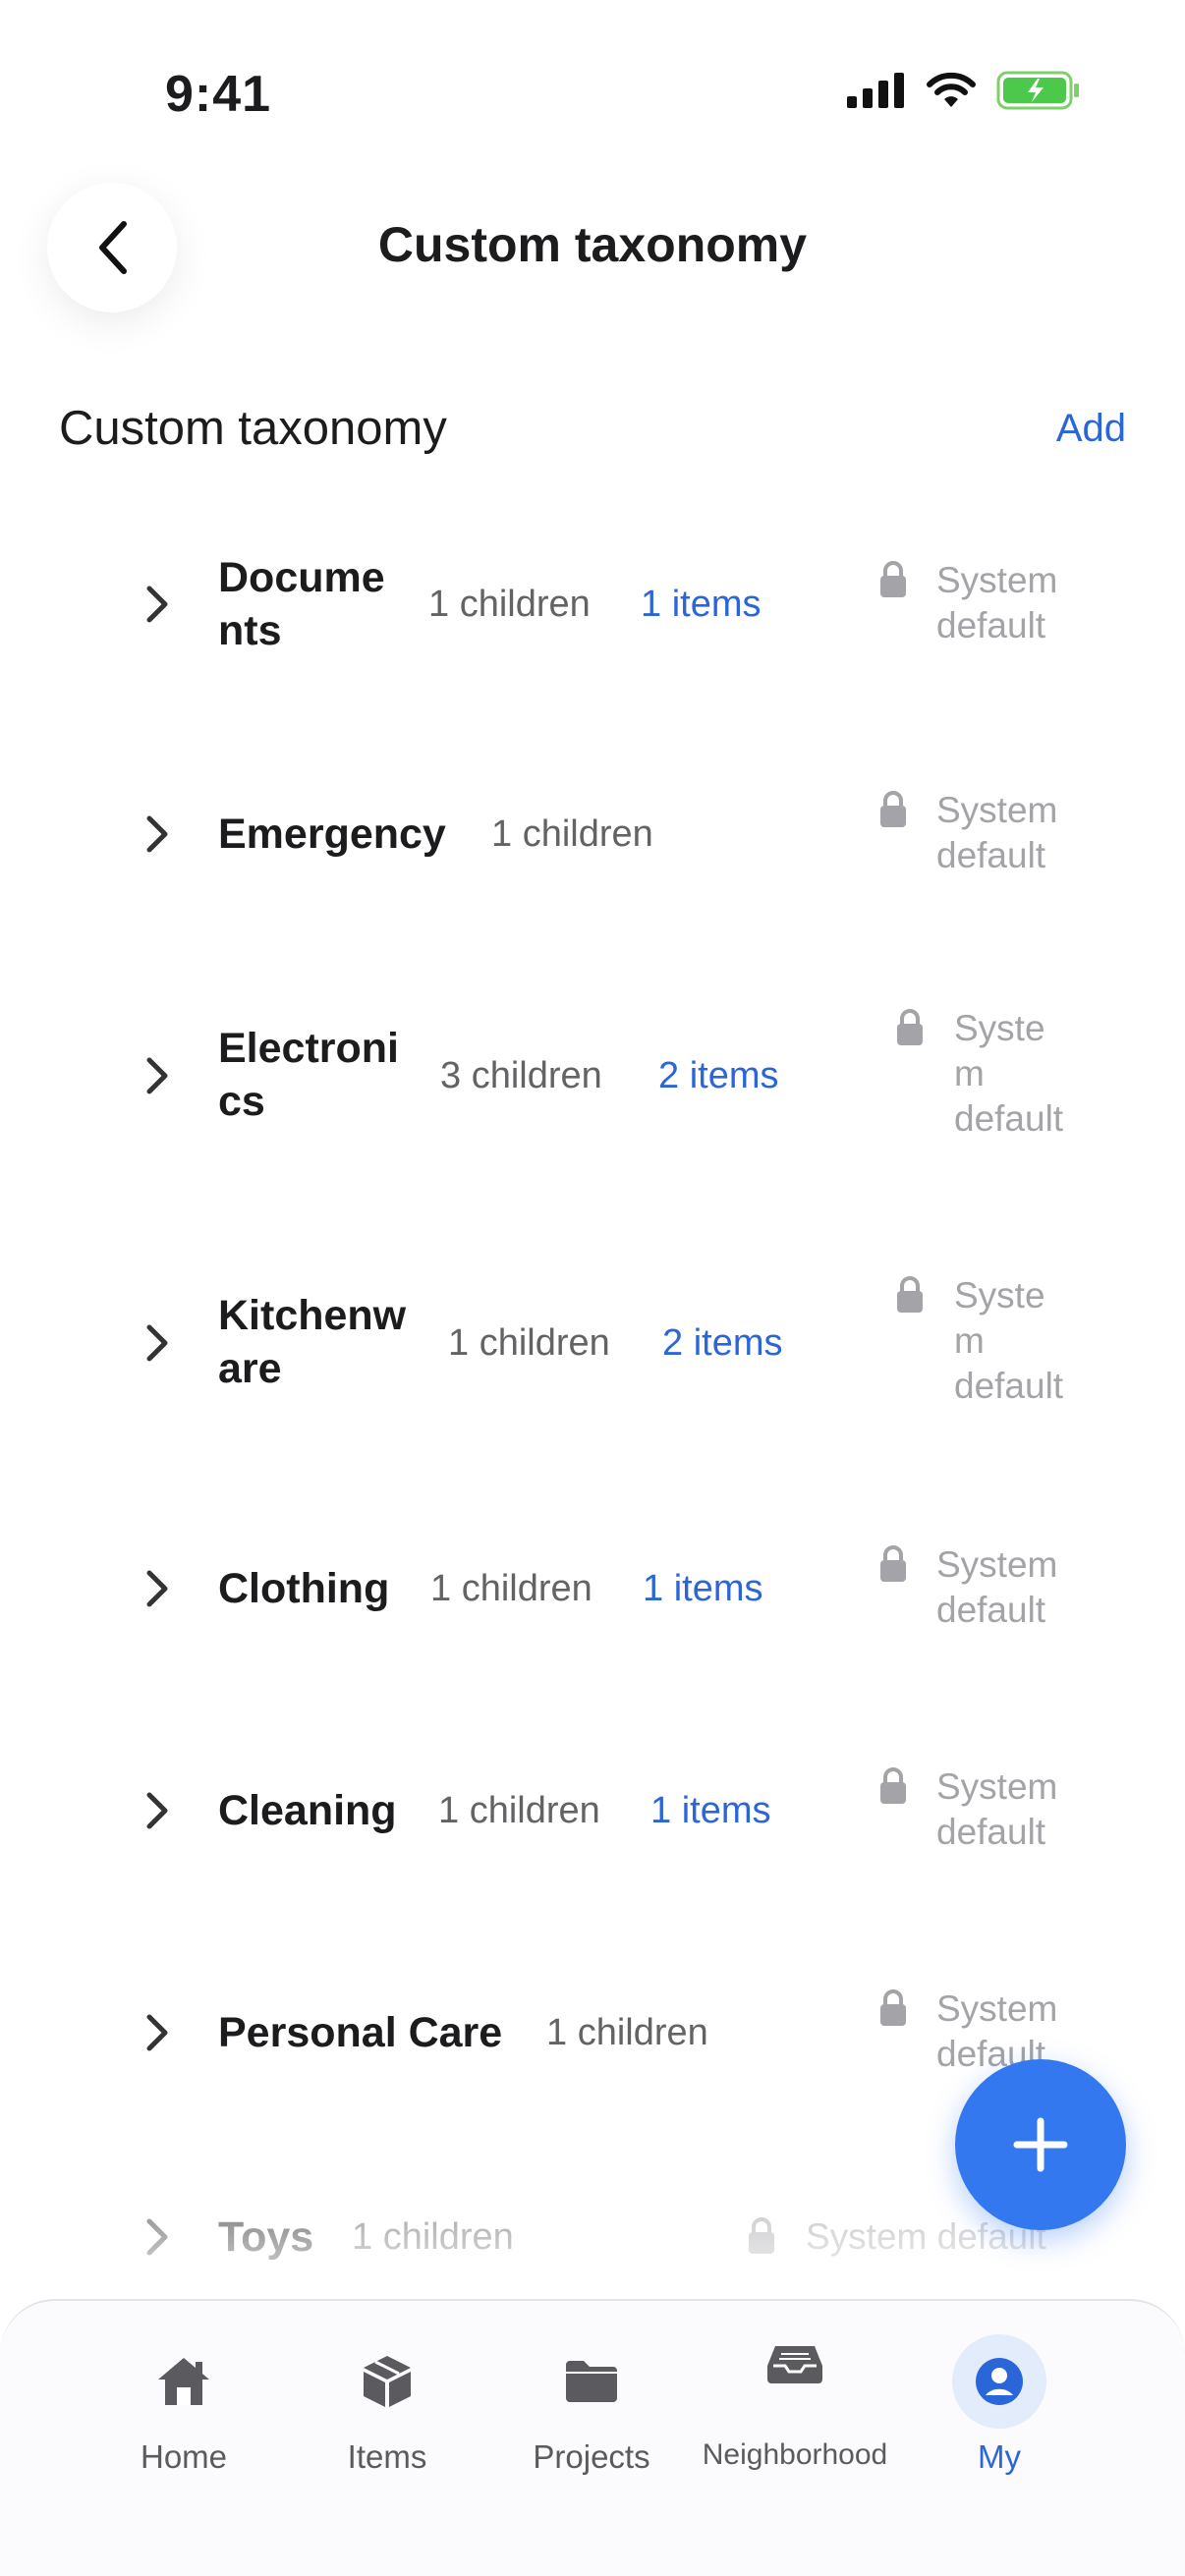  What do you see at coordinates (1038, 90) in the screenshot?
I see `battery-icon` at bounding box center [1038, 90].